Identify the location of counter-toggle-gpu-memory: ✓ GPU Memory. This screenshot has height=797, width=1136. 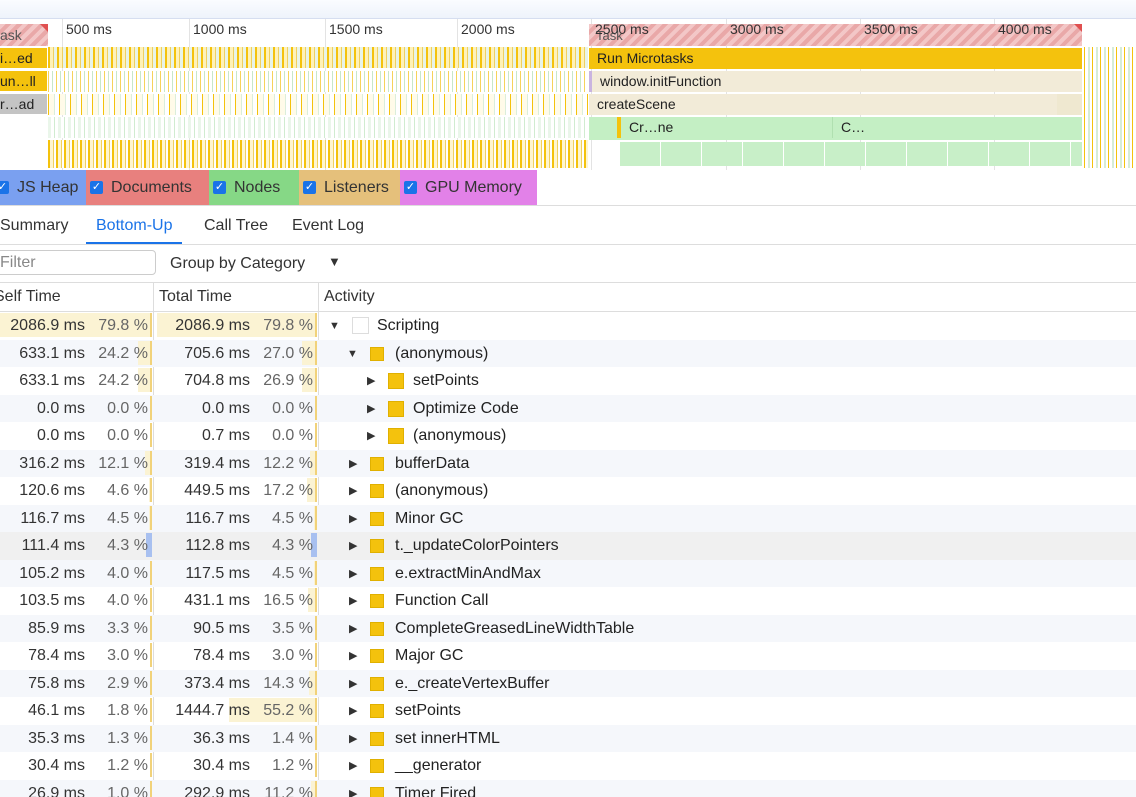
(468, 187).